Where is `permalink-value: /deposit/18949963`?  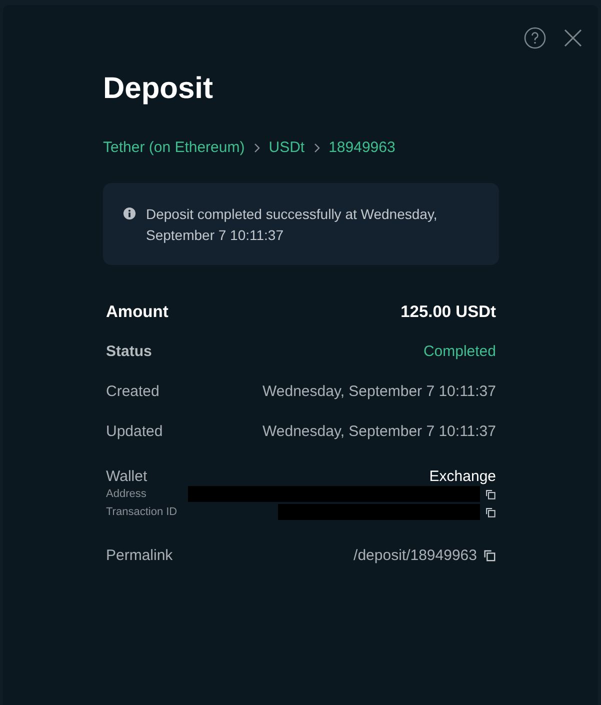
permalink-value: /deposit/18949963 is located at coordinates (415, 555).